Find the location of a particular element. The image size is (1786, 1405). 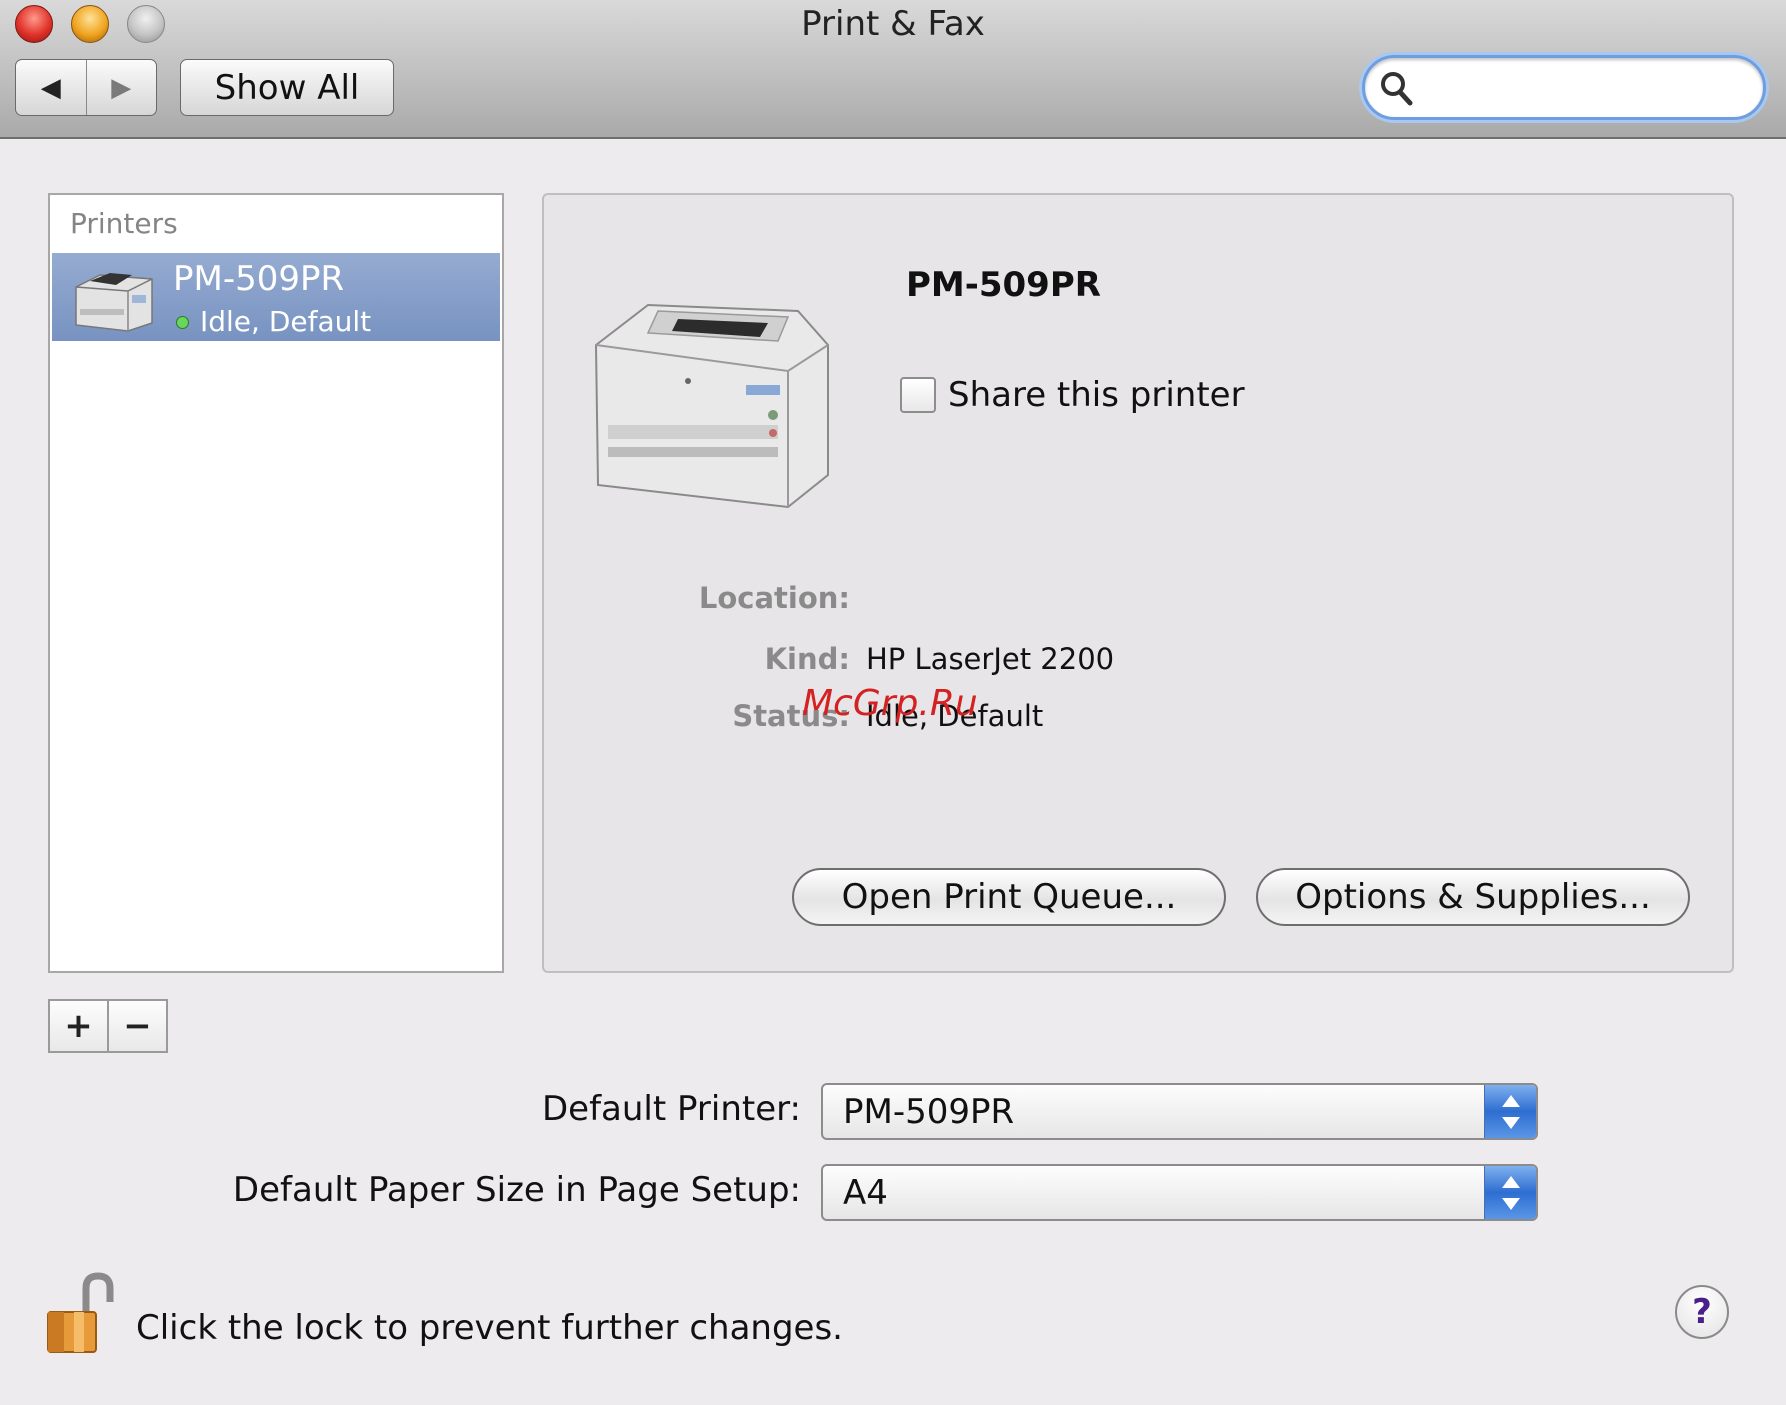

printer-image-icon is located at coordinates (711, 406).